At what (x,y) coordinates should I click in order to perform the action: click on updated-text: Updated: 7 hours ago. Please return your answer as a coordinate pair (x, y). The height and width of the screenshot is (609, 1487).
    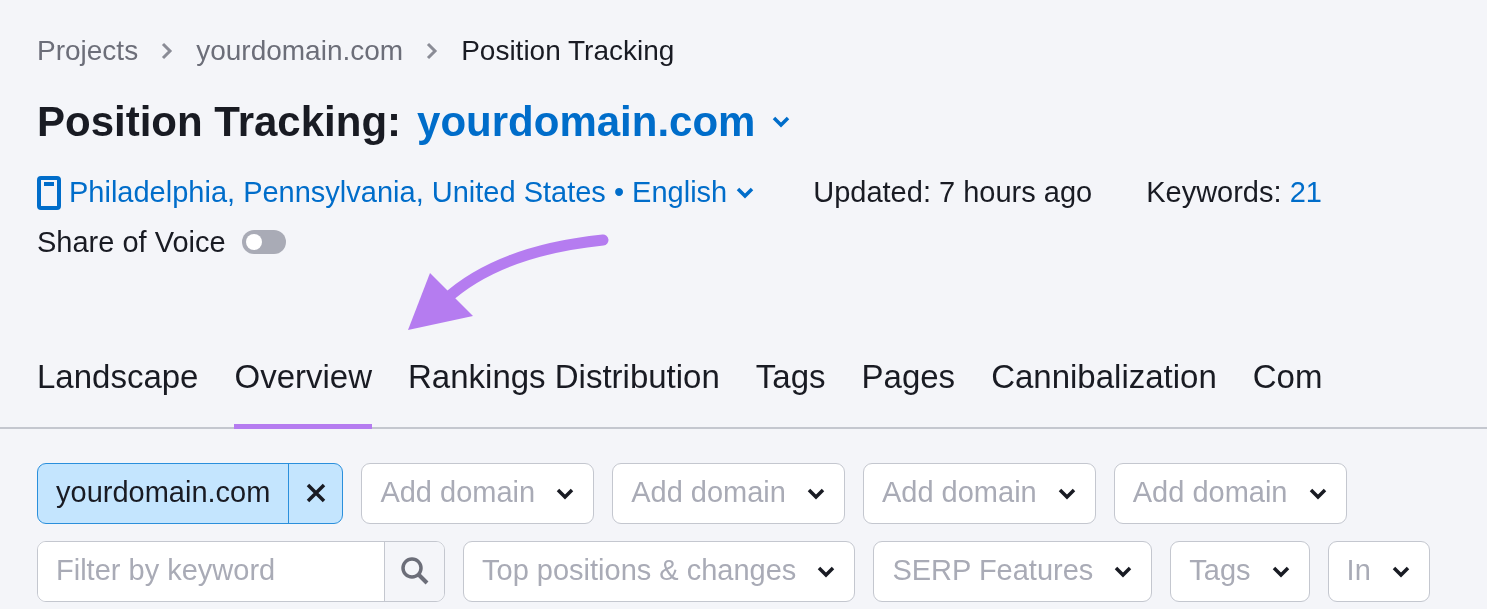
    Looking at the image, I should click on (953, 192).